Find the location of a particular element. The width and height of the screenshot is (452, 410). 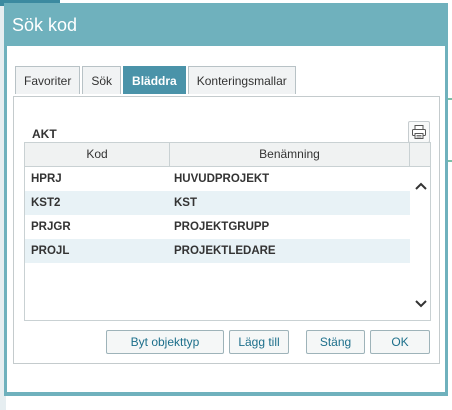

cell-benamning: HUVUDPROJEKT is located at coordinates (222, 179).